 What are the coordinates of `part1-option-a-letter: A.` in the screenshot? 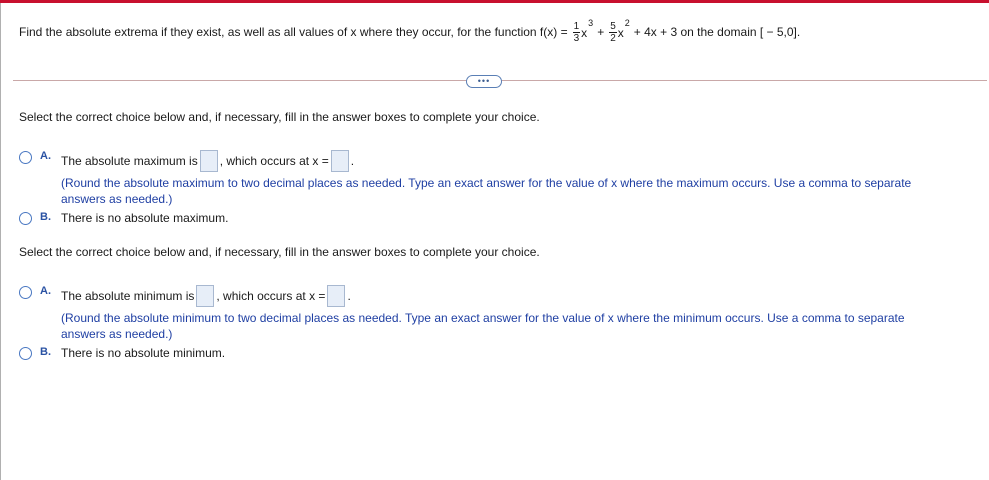 It's located at (45, 156).